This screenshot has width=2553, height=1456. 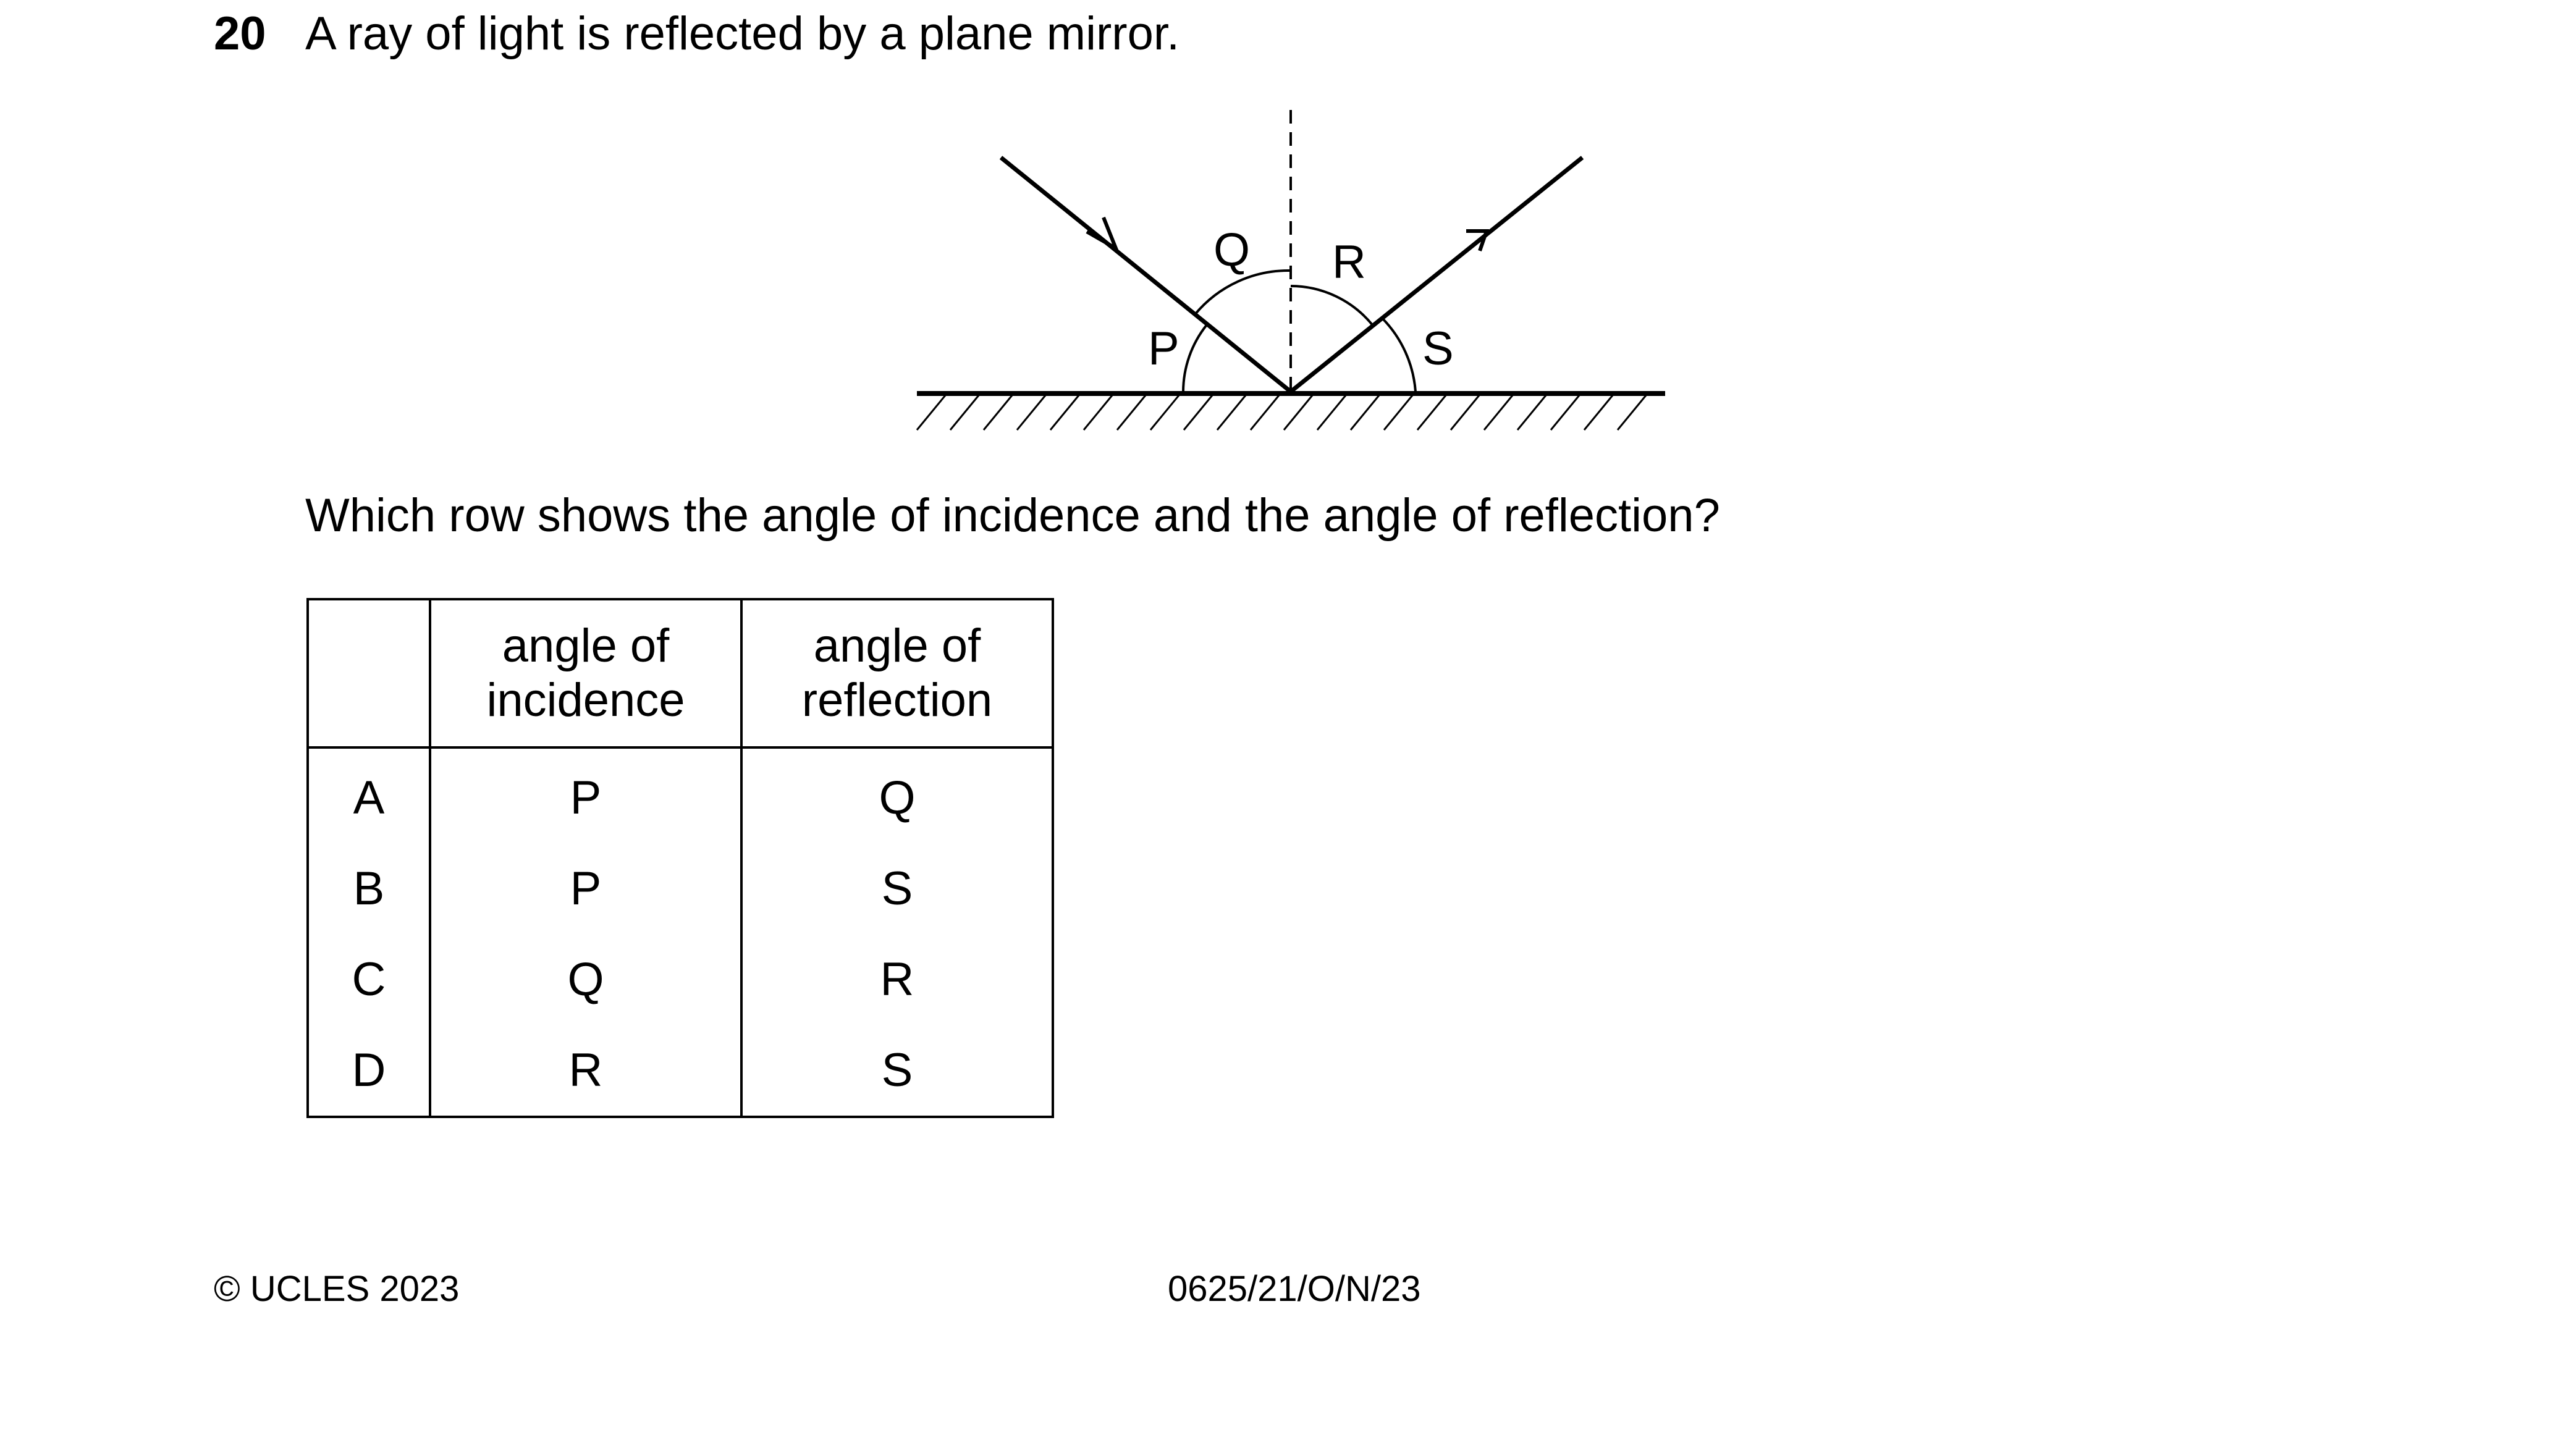 What do you see at coordinates (369, 795) in the screenshot?
I see `option-letter: A` at bounding box center [369, 795].